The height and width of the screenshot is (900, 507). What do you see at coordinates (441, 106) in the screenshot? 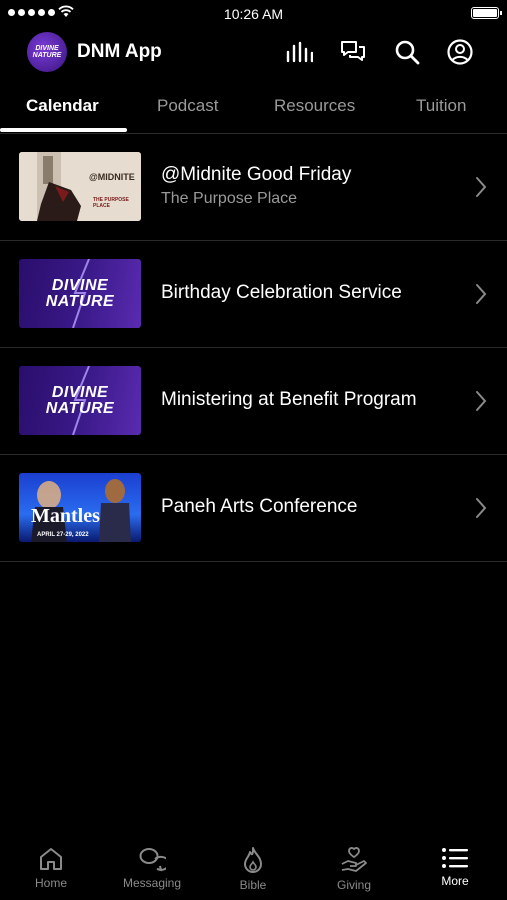
I see `tab-tuition: Tuition` at bounding box center [441, 106].